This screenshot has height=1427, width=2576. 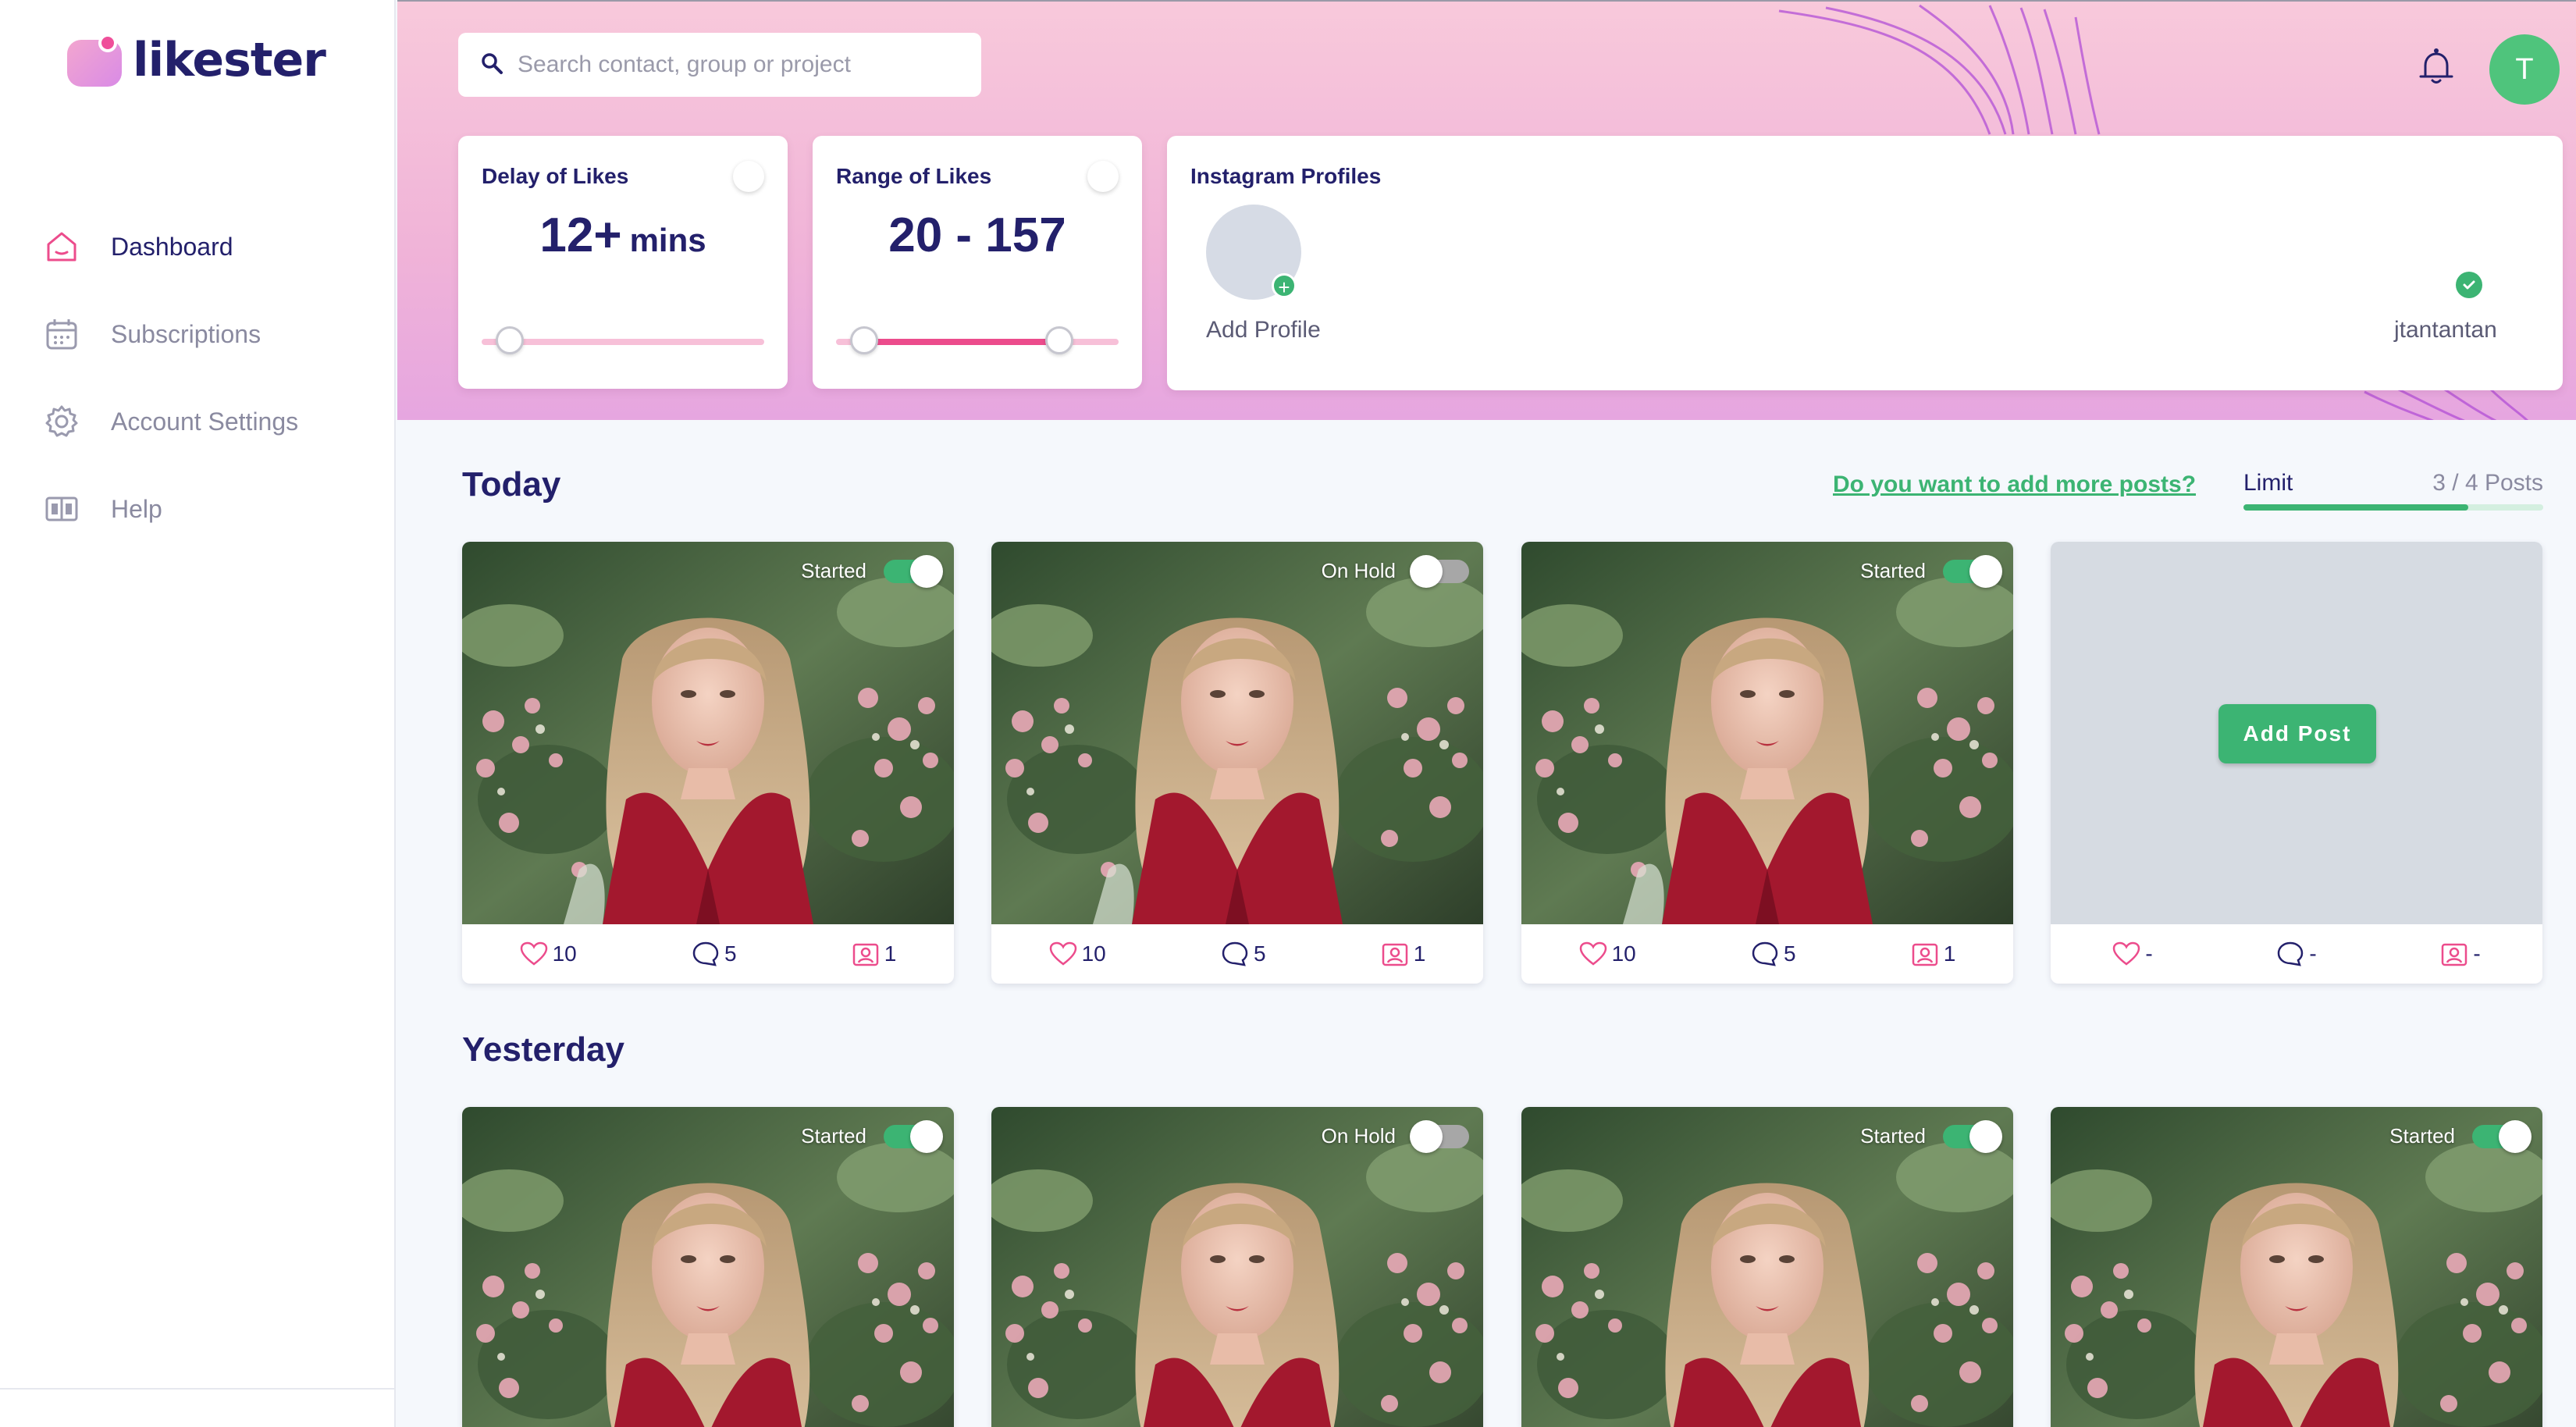 I want to click on delay-number: 12+, so click(x=580, y=235).